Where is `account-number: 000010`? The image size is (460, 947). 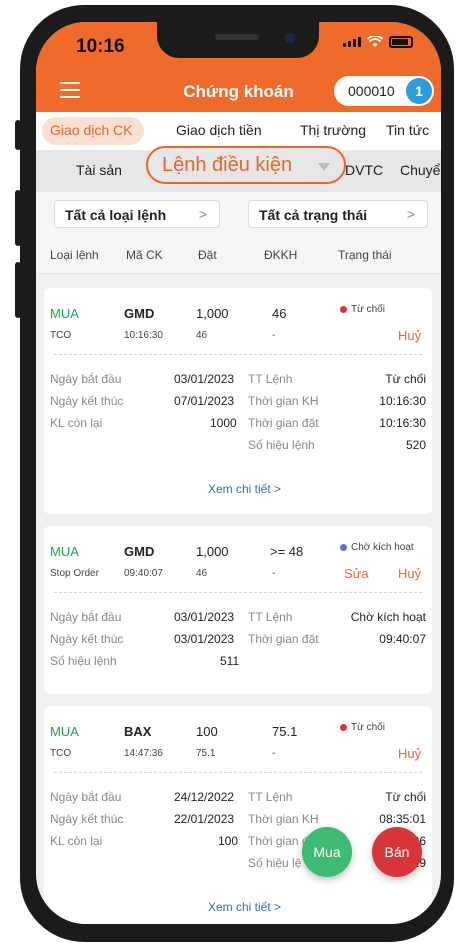 account-number: 000010 is located at coordinates (371, 91).